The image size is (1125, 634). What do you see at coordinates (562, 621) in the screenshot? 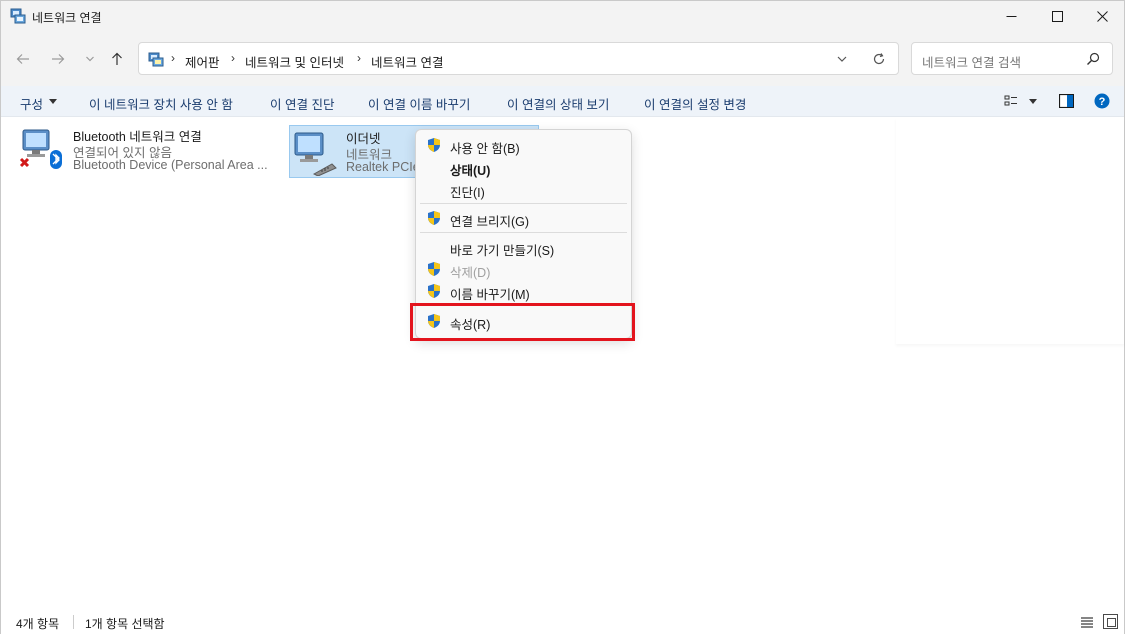
I see `status-bar: 4개 항목 1개 항목 선택함` at bounding box center [562, 621].